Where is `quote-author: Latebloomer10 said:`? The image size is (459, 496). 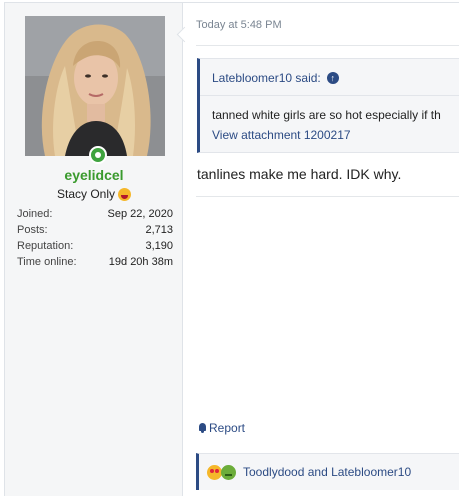 quote-author: Latebloomer10 said: is located at coordinates (266, 78).